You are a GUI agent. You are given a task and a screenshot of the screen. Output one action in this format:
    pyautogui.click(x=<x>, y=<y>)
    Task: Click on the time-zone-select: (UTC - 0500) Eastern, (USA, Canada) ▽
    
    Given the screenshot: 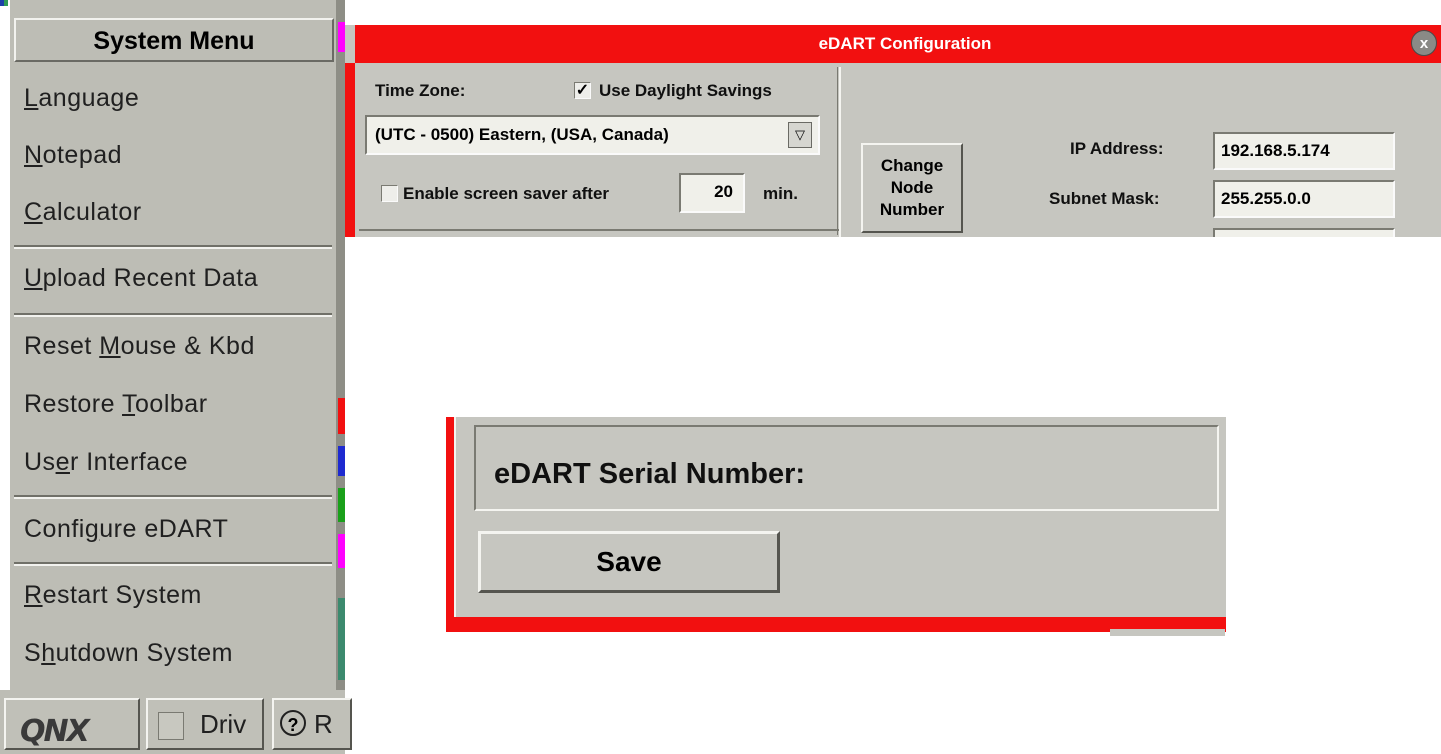 What is the action you would take?
    pyautogui.click(x=592, y=135)
    